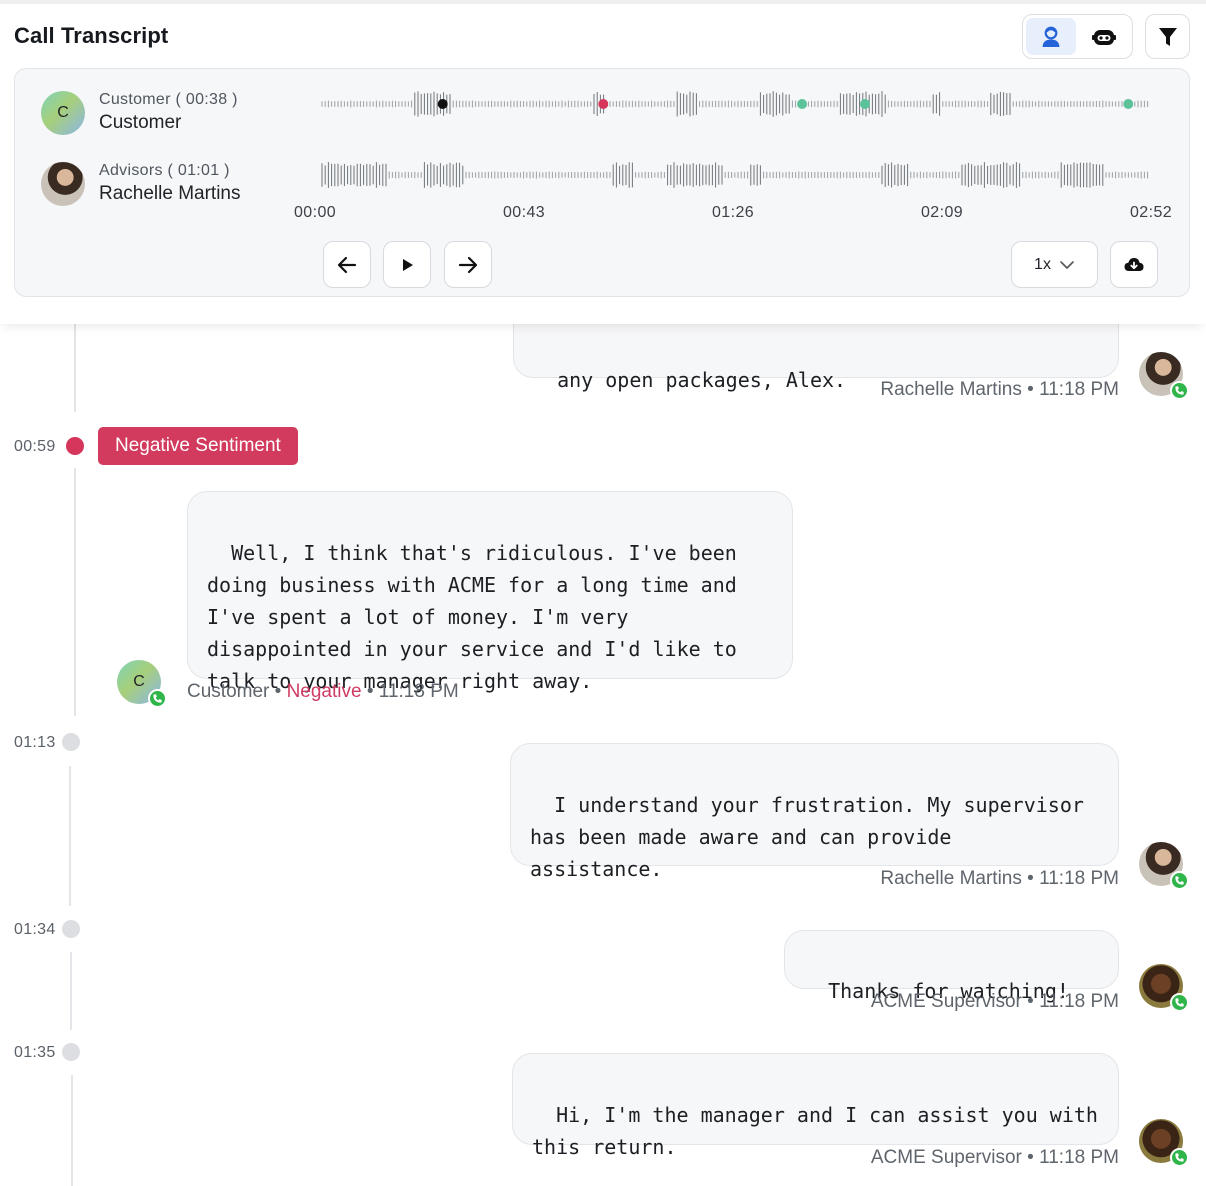 This screenshot has height=1186, width=1206. I want to click on advisor-waveform, so click(735, 175).